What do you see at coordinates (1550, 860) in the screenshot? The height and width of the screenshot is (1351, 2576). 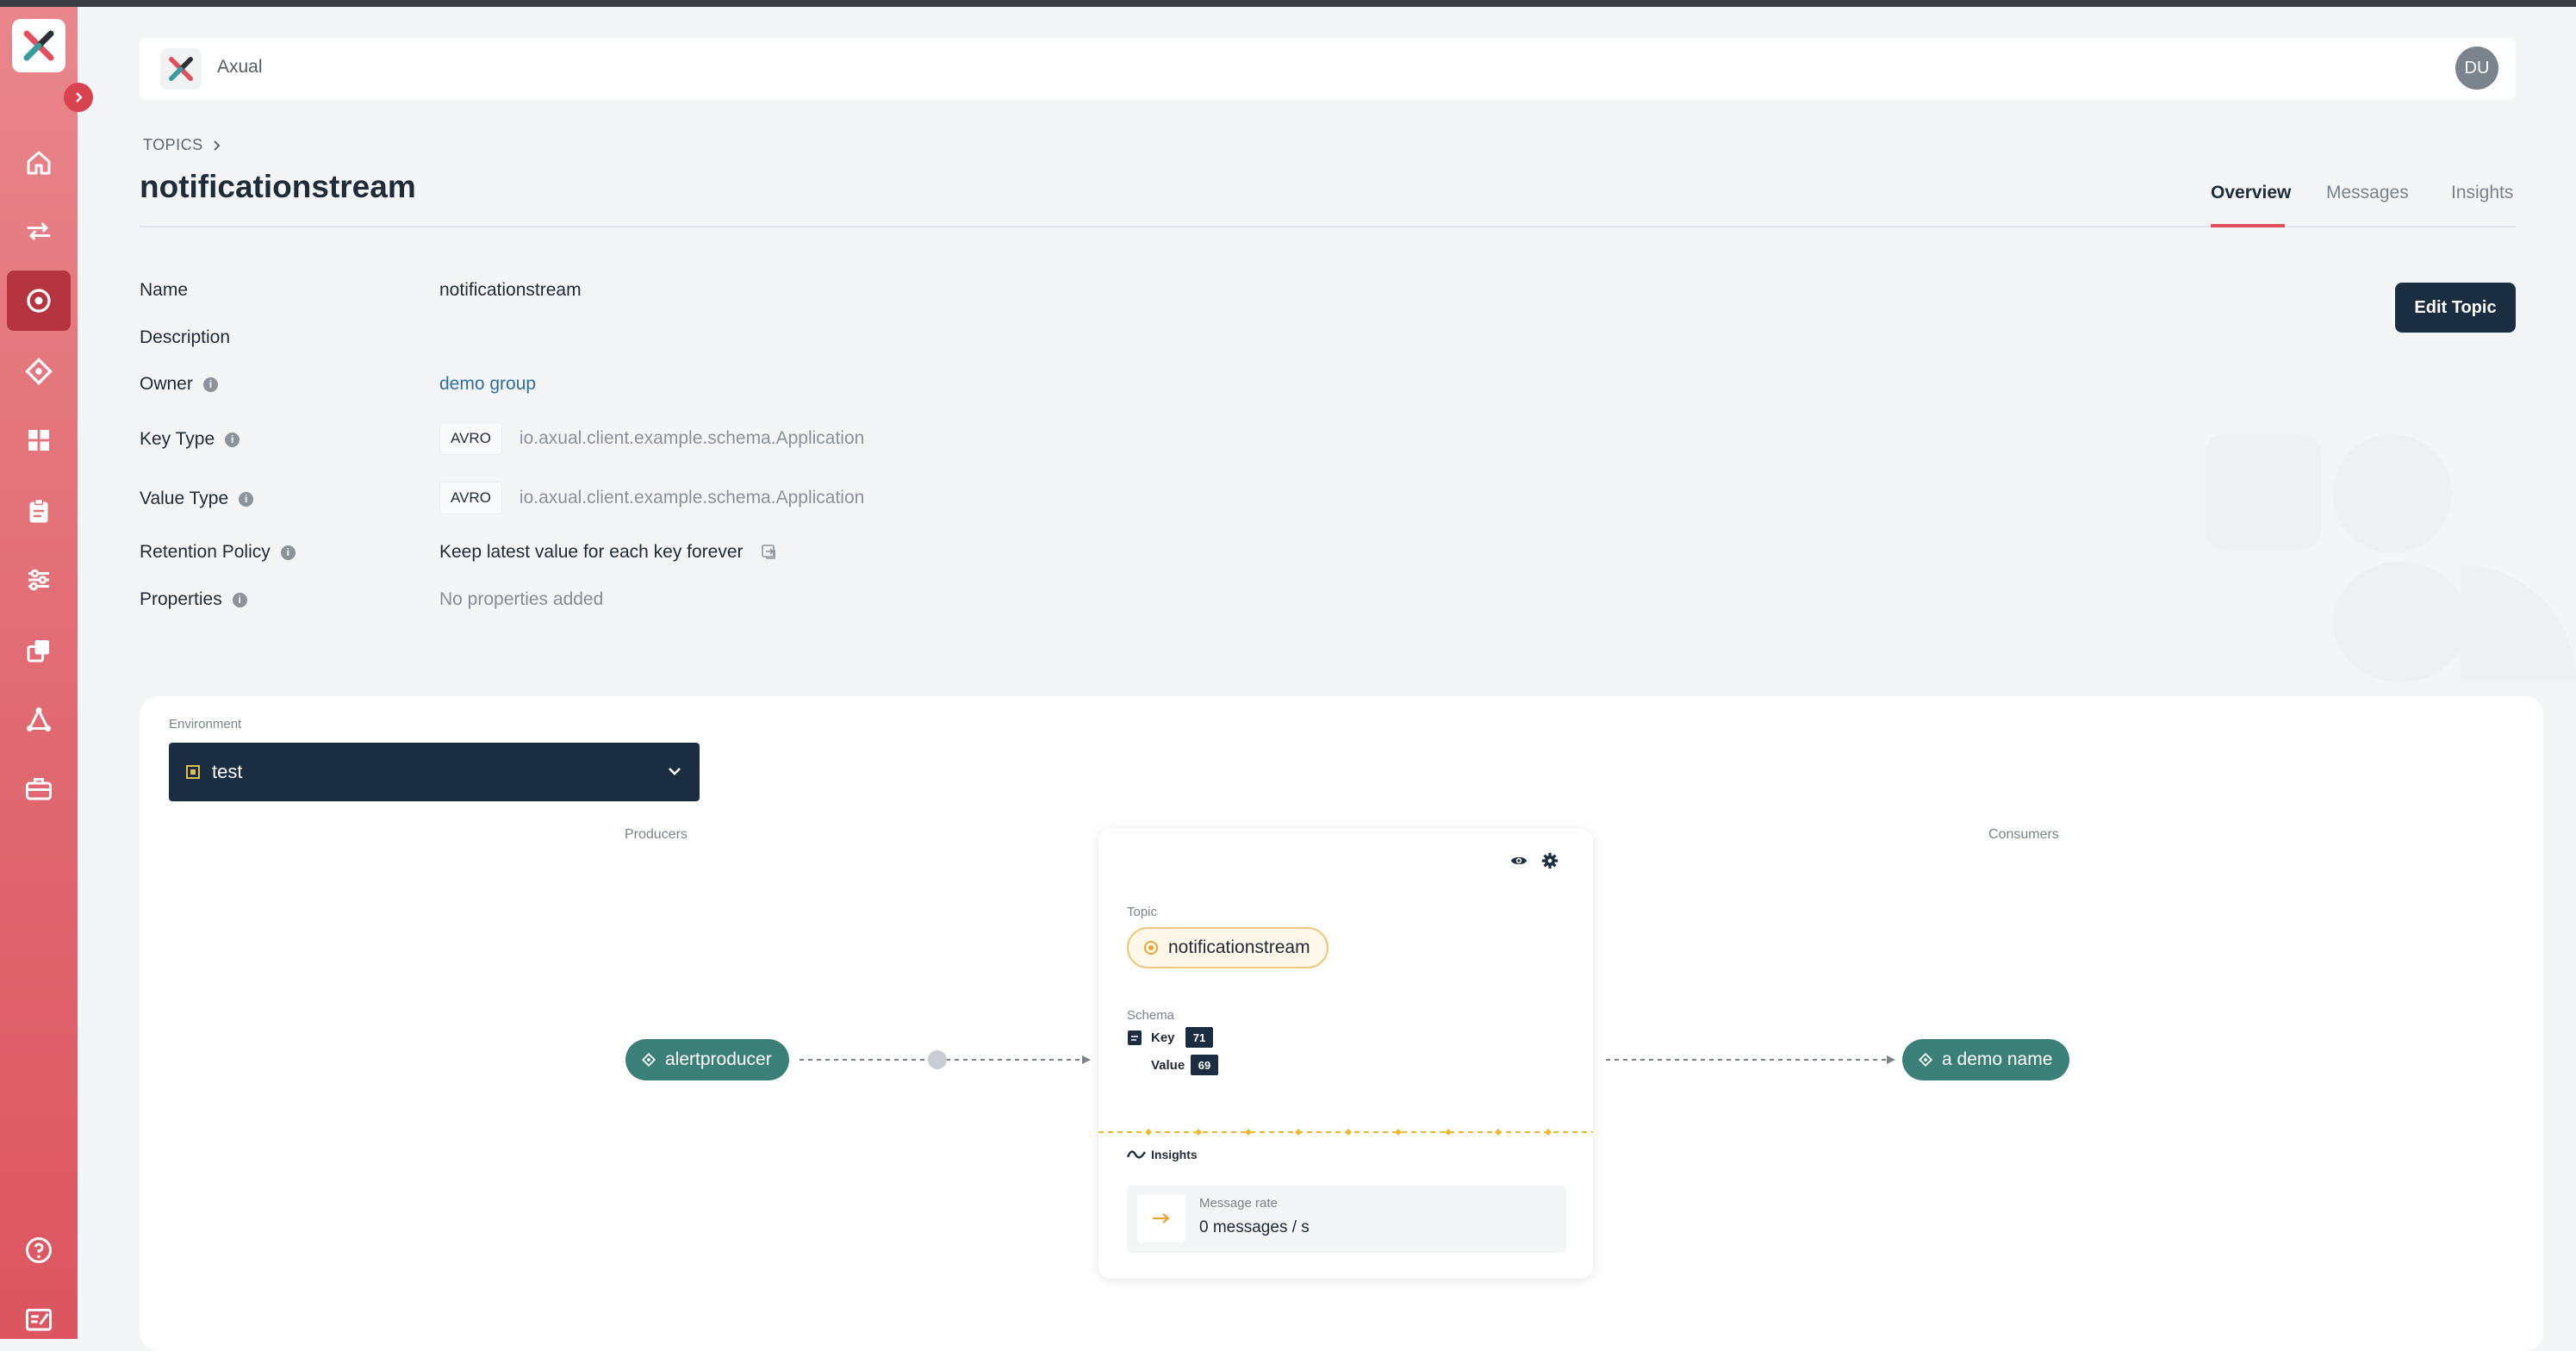 I see `gear-icon` at bounding box center [1550, 860].